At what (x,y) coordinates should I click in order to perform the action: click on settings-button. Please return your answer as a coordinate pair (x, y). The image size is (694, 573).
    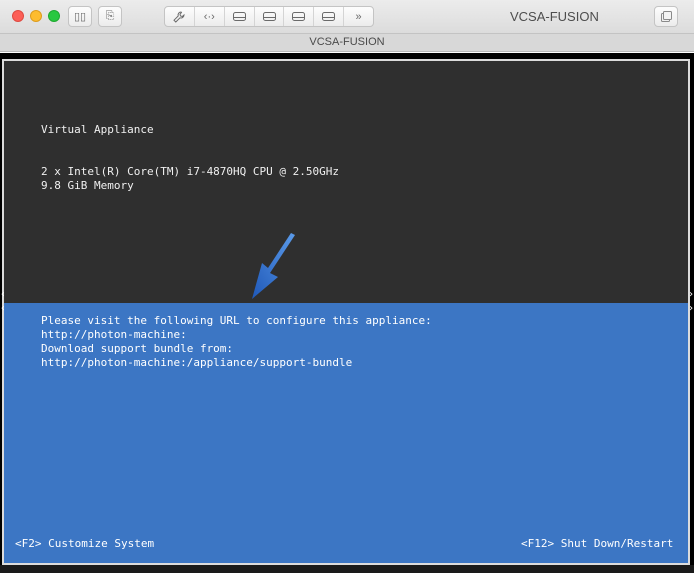
    Looking at the image, I should click on (180, 16).